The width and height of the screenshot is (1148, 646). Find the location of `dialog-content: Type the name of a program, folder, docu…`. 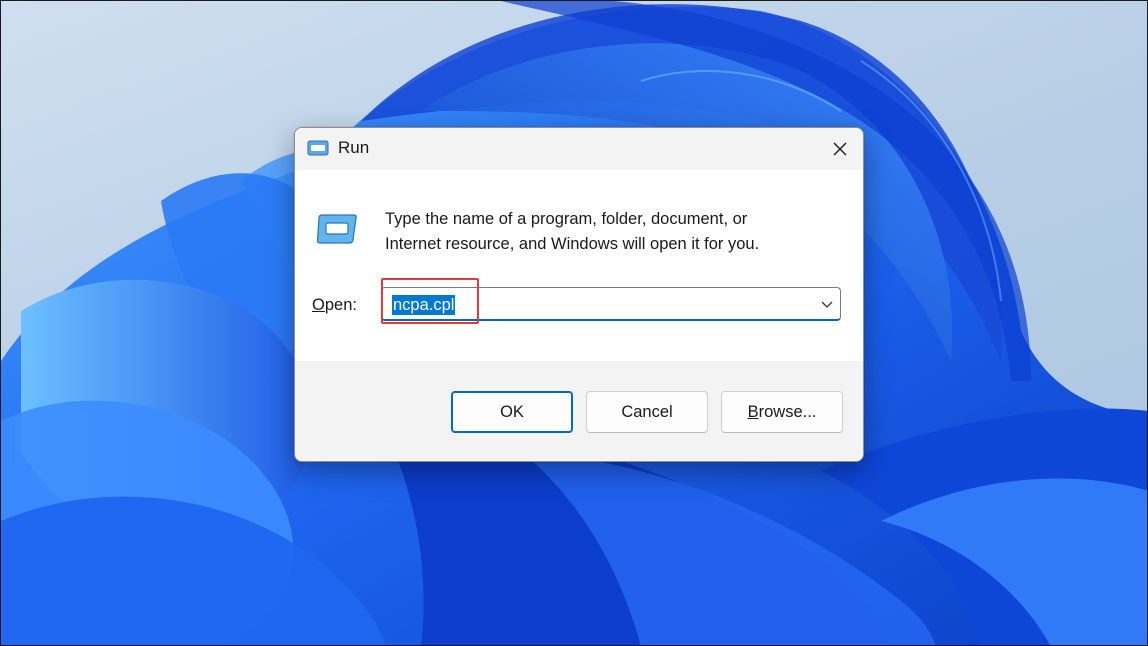

dialog-content: Type the name of a program, folder, docu… is located at coordinates (579, 265).